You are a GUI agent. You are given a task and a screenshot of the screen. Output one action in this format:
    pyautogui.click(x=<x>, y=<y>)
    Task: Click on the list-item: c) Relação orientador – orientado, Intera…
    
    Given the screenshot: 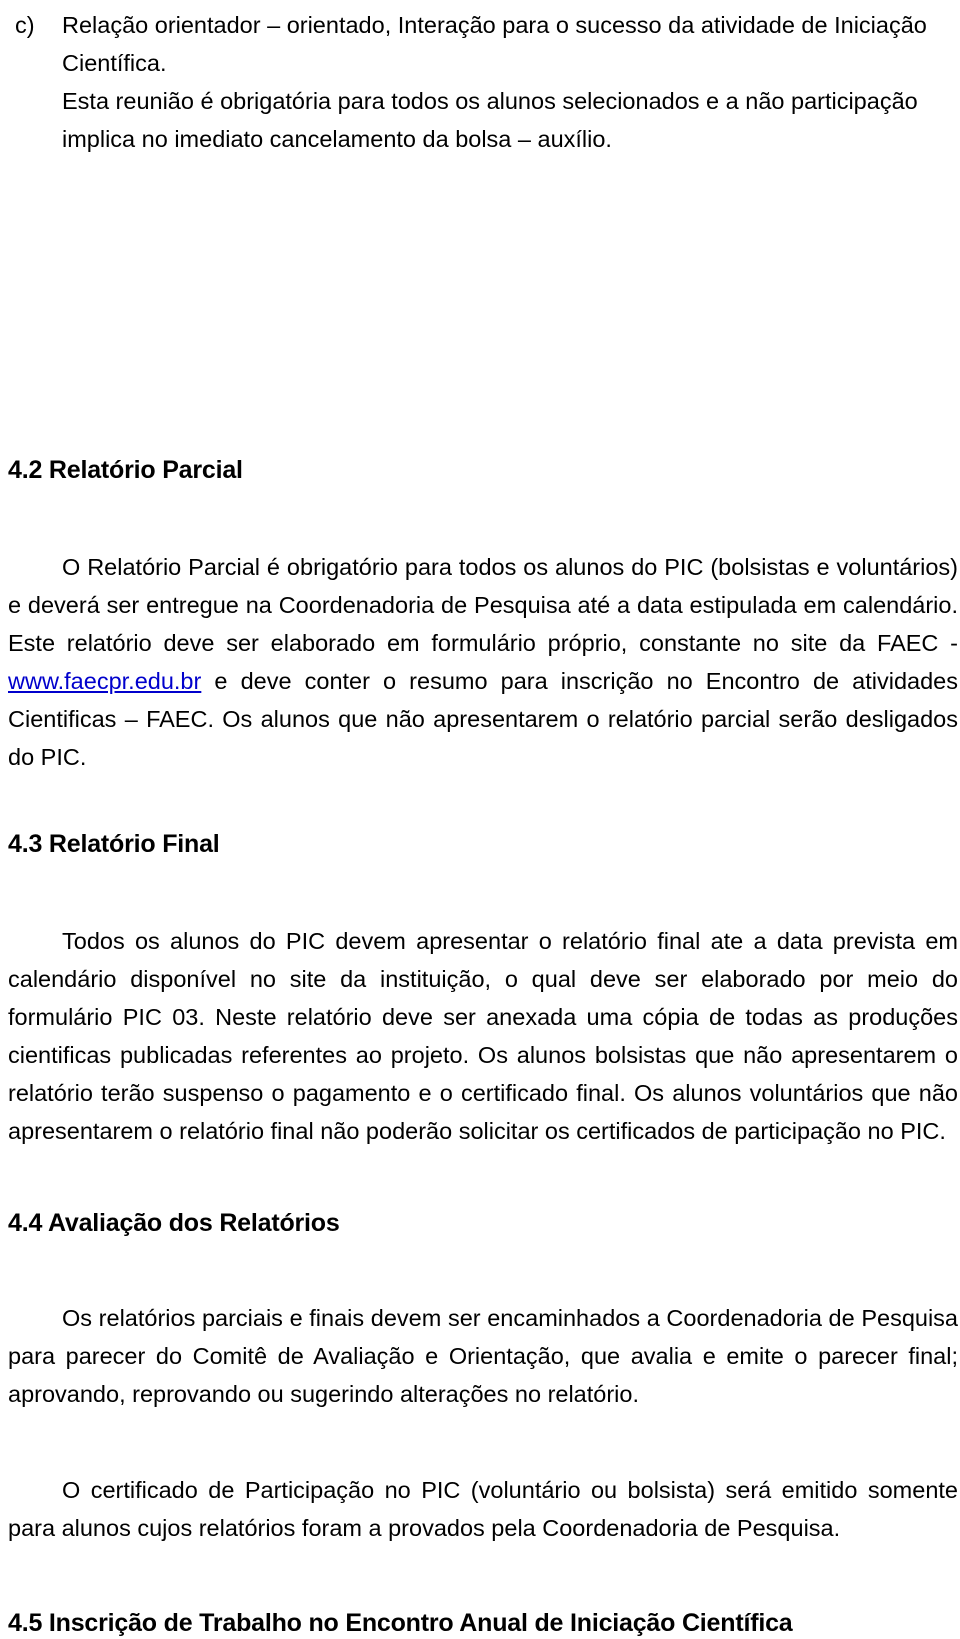 What is the action you would take?
    pyautogui.click(x=483, y=44)
    